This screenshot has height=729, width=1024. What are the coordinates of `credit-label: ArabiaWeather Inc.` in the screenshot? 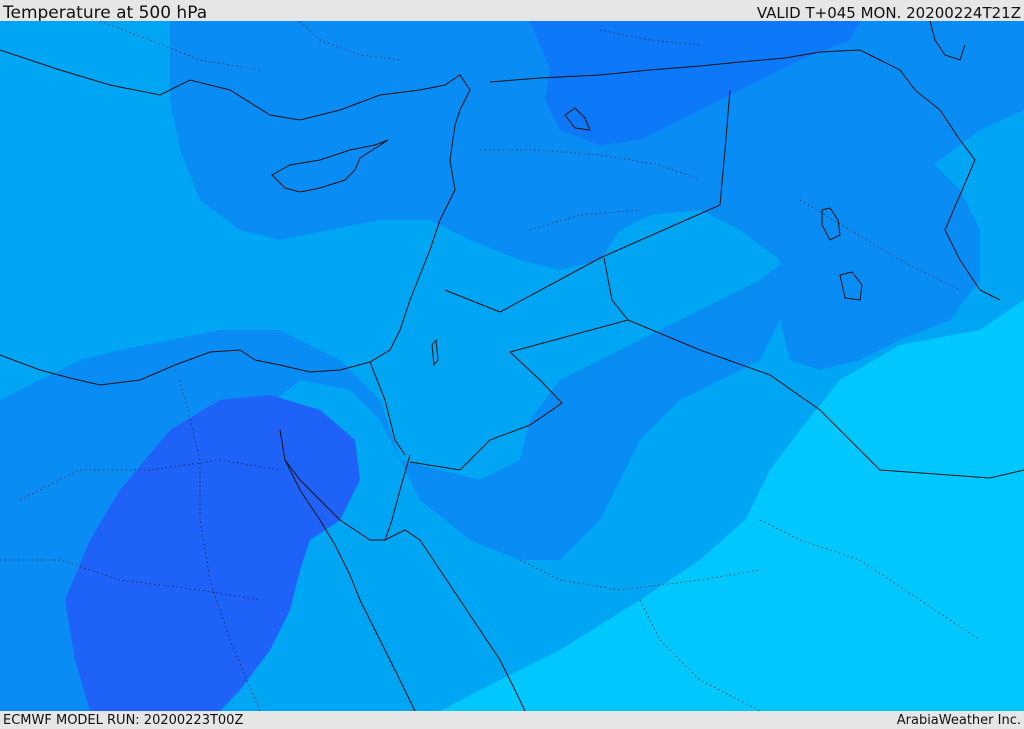 It's located at (958, 720).